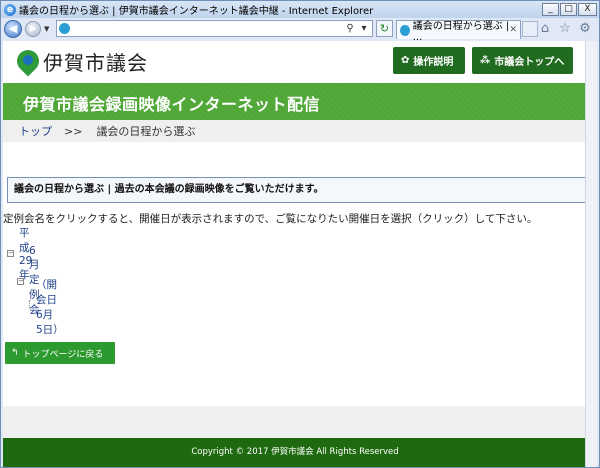  I want to click on new-tab-button, so click(530, 29).